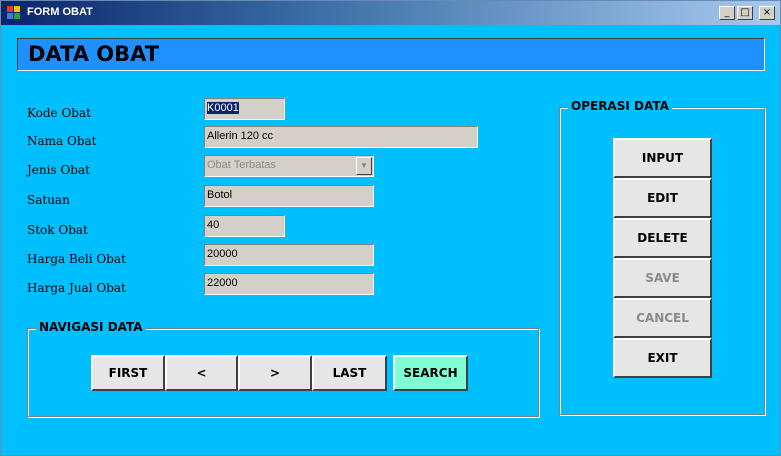 The image size is (781, 456). What do you see at coordinates (76, 288) in the screenshot?
I see `harga-jual-label: Harga Jual Obat` at bounding box center [76, 288].